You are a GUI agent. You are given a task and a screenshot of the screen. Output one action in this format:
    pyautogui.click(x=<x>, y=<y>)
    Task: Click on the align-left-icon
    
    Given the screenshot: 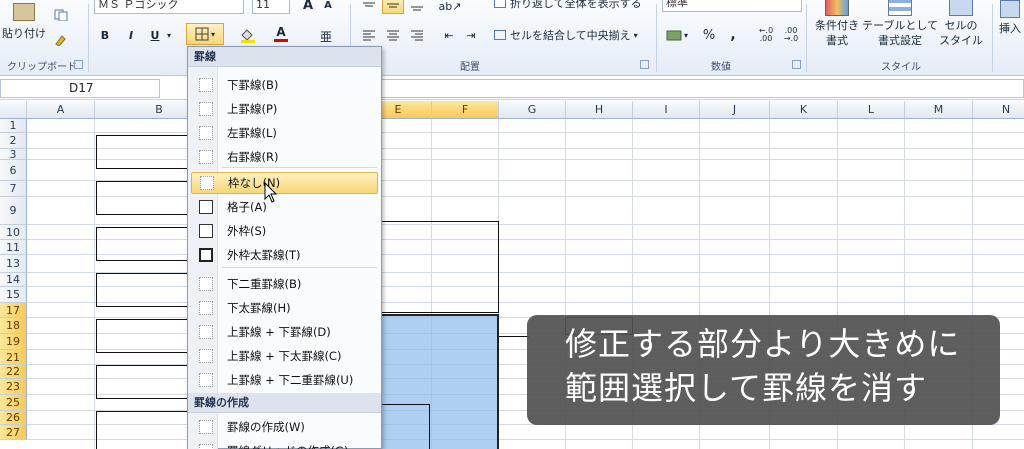 What is the action you would take?
    pyautogui.click(x=369, y=35)
    